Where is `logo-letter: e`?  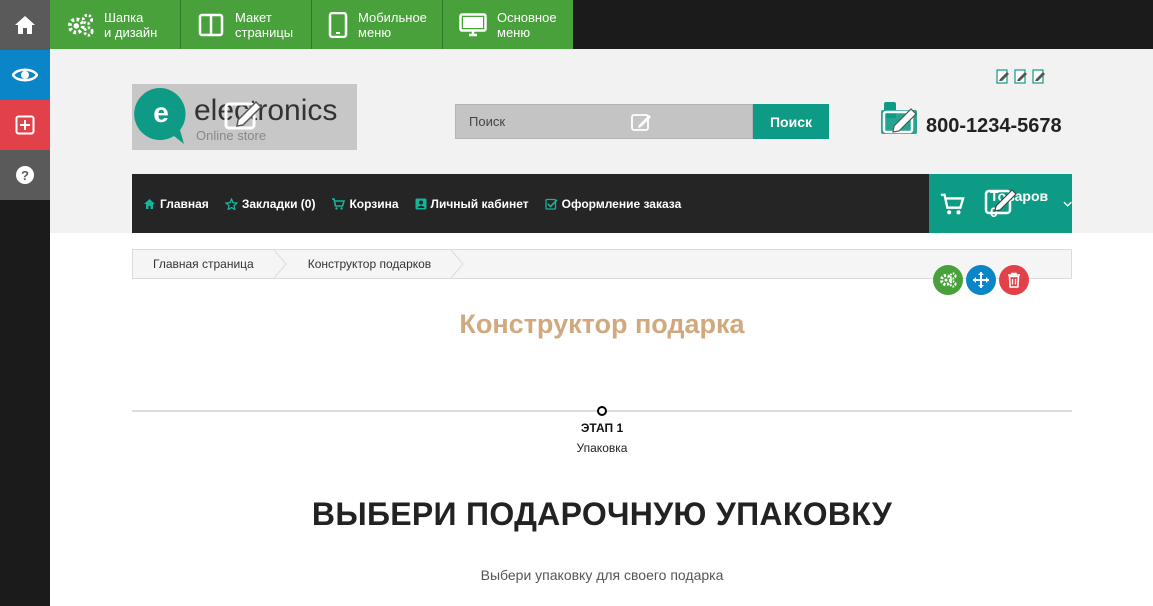
logo-letter: e is located at coordinates (161, 112).